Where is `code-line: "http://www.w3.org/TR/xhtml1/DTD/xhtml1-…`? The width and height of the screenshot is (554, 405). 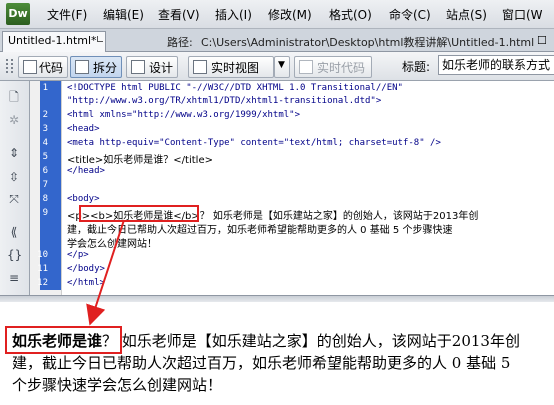 code-line: "http://www.w3.org/TR/xhtml1/DTD/xhtml1-… is located at coordinates (224, 101).